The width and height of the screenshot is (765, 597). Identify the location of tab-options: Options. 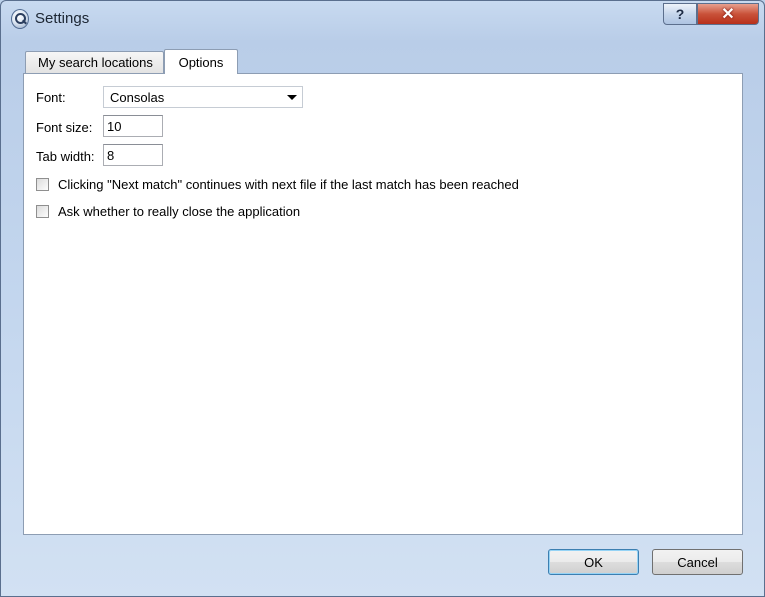
(201, 61).